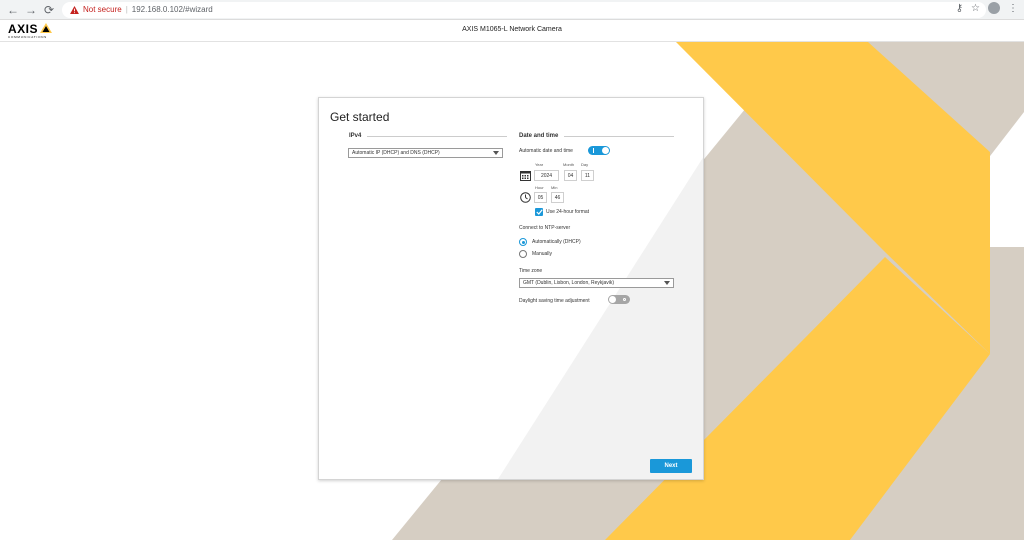 The width and height of the screenshot is (1024, 540). What do you see at coordinates (539, 187) in the screenshot?
I see `hour-label: Hour` at bounding box center [539, 187].